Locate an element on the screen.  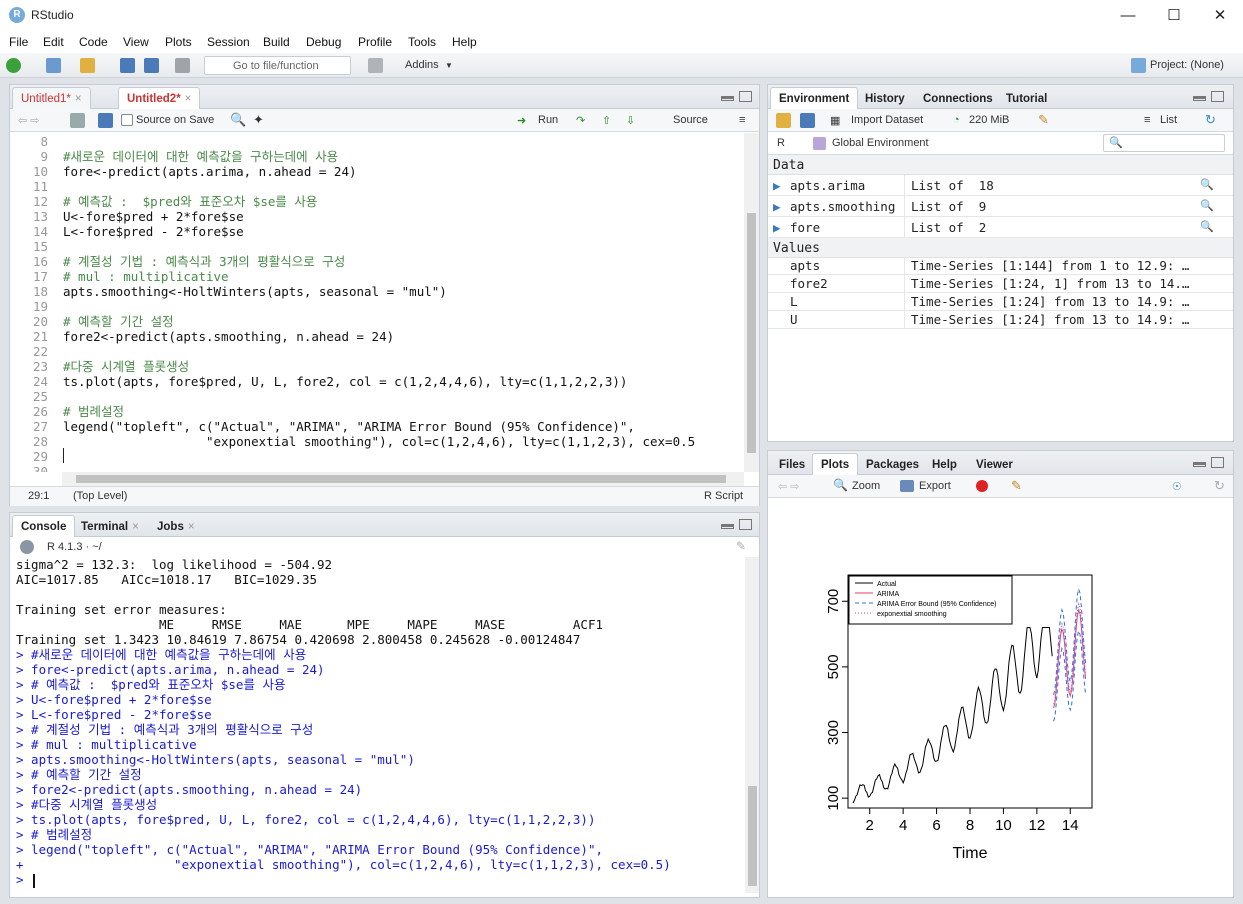
source-on-save-checkbox is located at coordinates (127, 120).